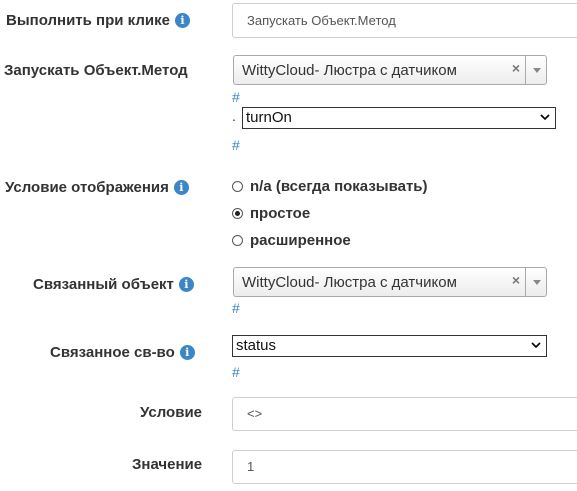  Describe the element at coordinates (300, 240) in the screenshot. I see `radio-advanced-label: расширенное` at that location.